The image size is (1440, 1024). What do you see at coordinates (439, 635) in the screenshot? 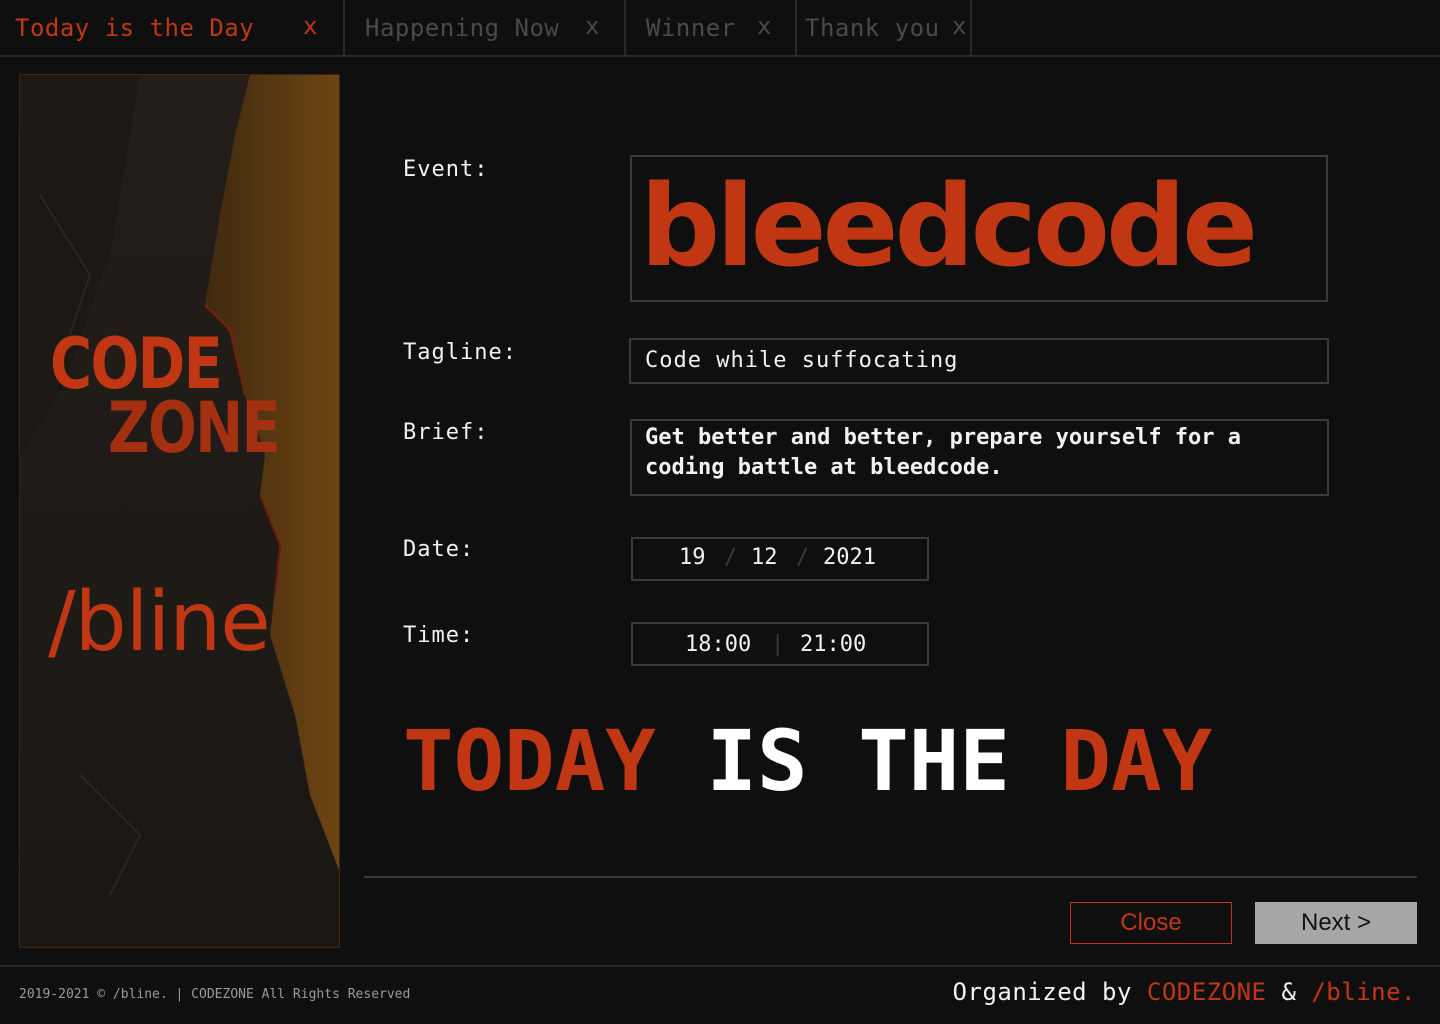
I see `time-label: Time:` at bounding box center [439, 635].